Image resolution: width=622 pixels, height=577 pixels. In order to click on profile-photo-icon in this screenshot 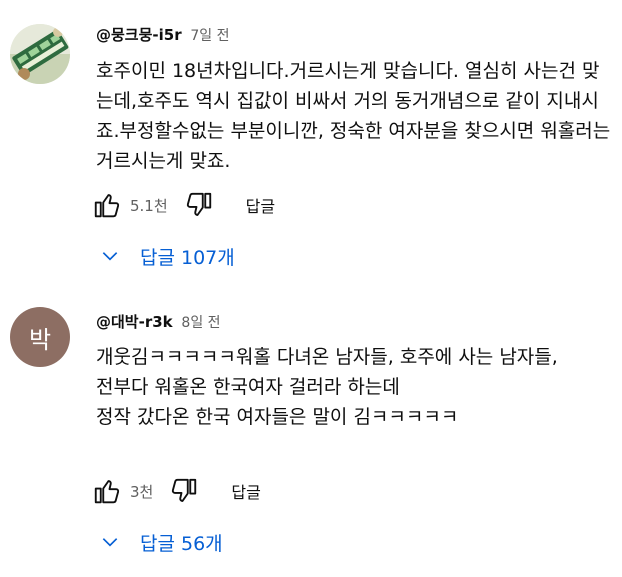, I will do `click(40, 54)`.